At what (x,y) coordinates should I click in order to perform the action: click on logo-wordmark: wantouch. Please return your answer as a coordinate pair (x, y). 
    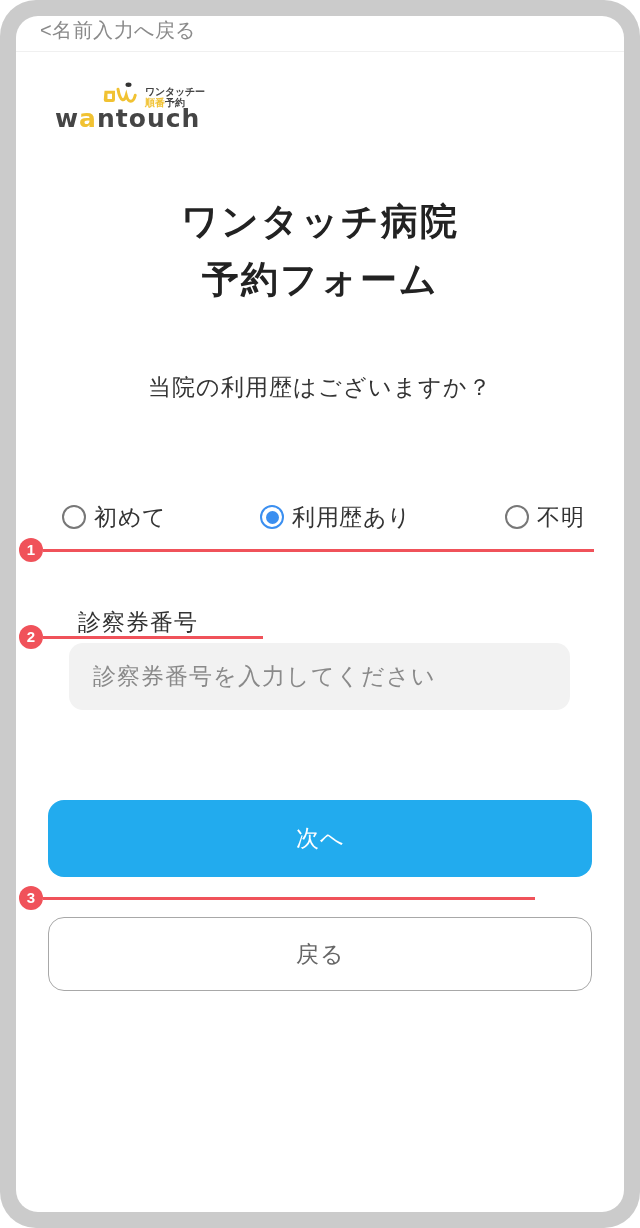
    Looking at the image, I should click on (128, 119).